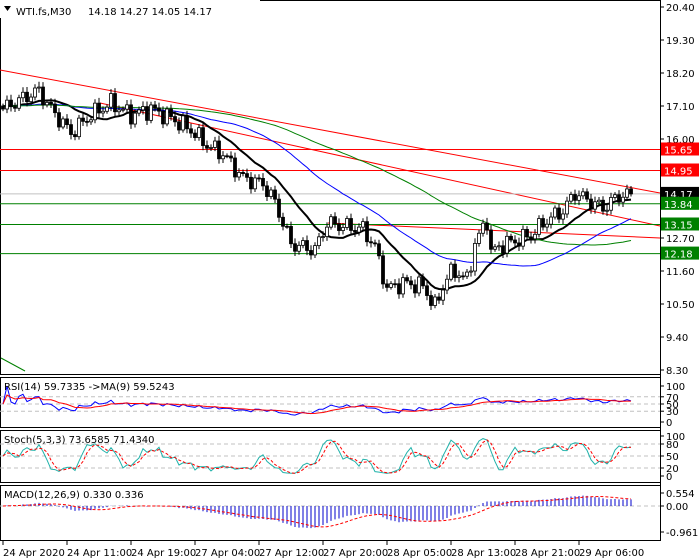  Describe the element at coordinates (227, 553) in the screenshot. I see `time-tick-label: 27 Apr 04:00` at that location.